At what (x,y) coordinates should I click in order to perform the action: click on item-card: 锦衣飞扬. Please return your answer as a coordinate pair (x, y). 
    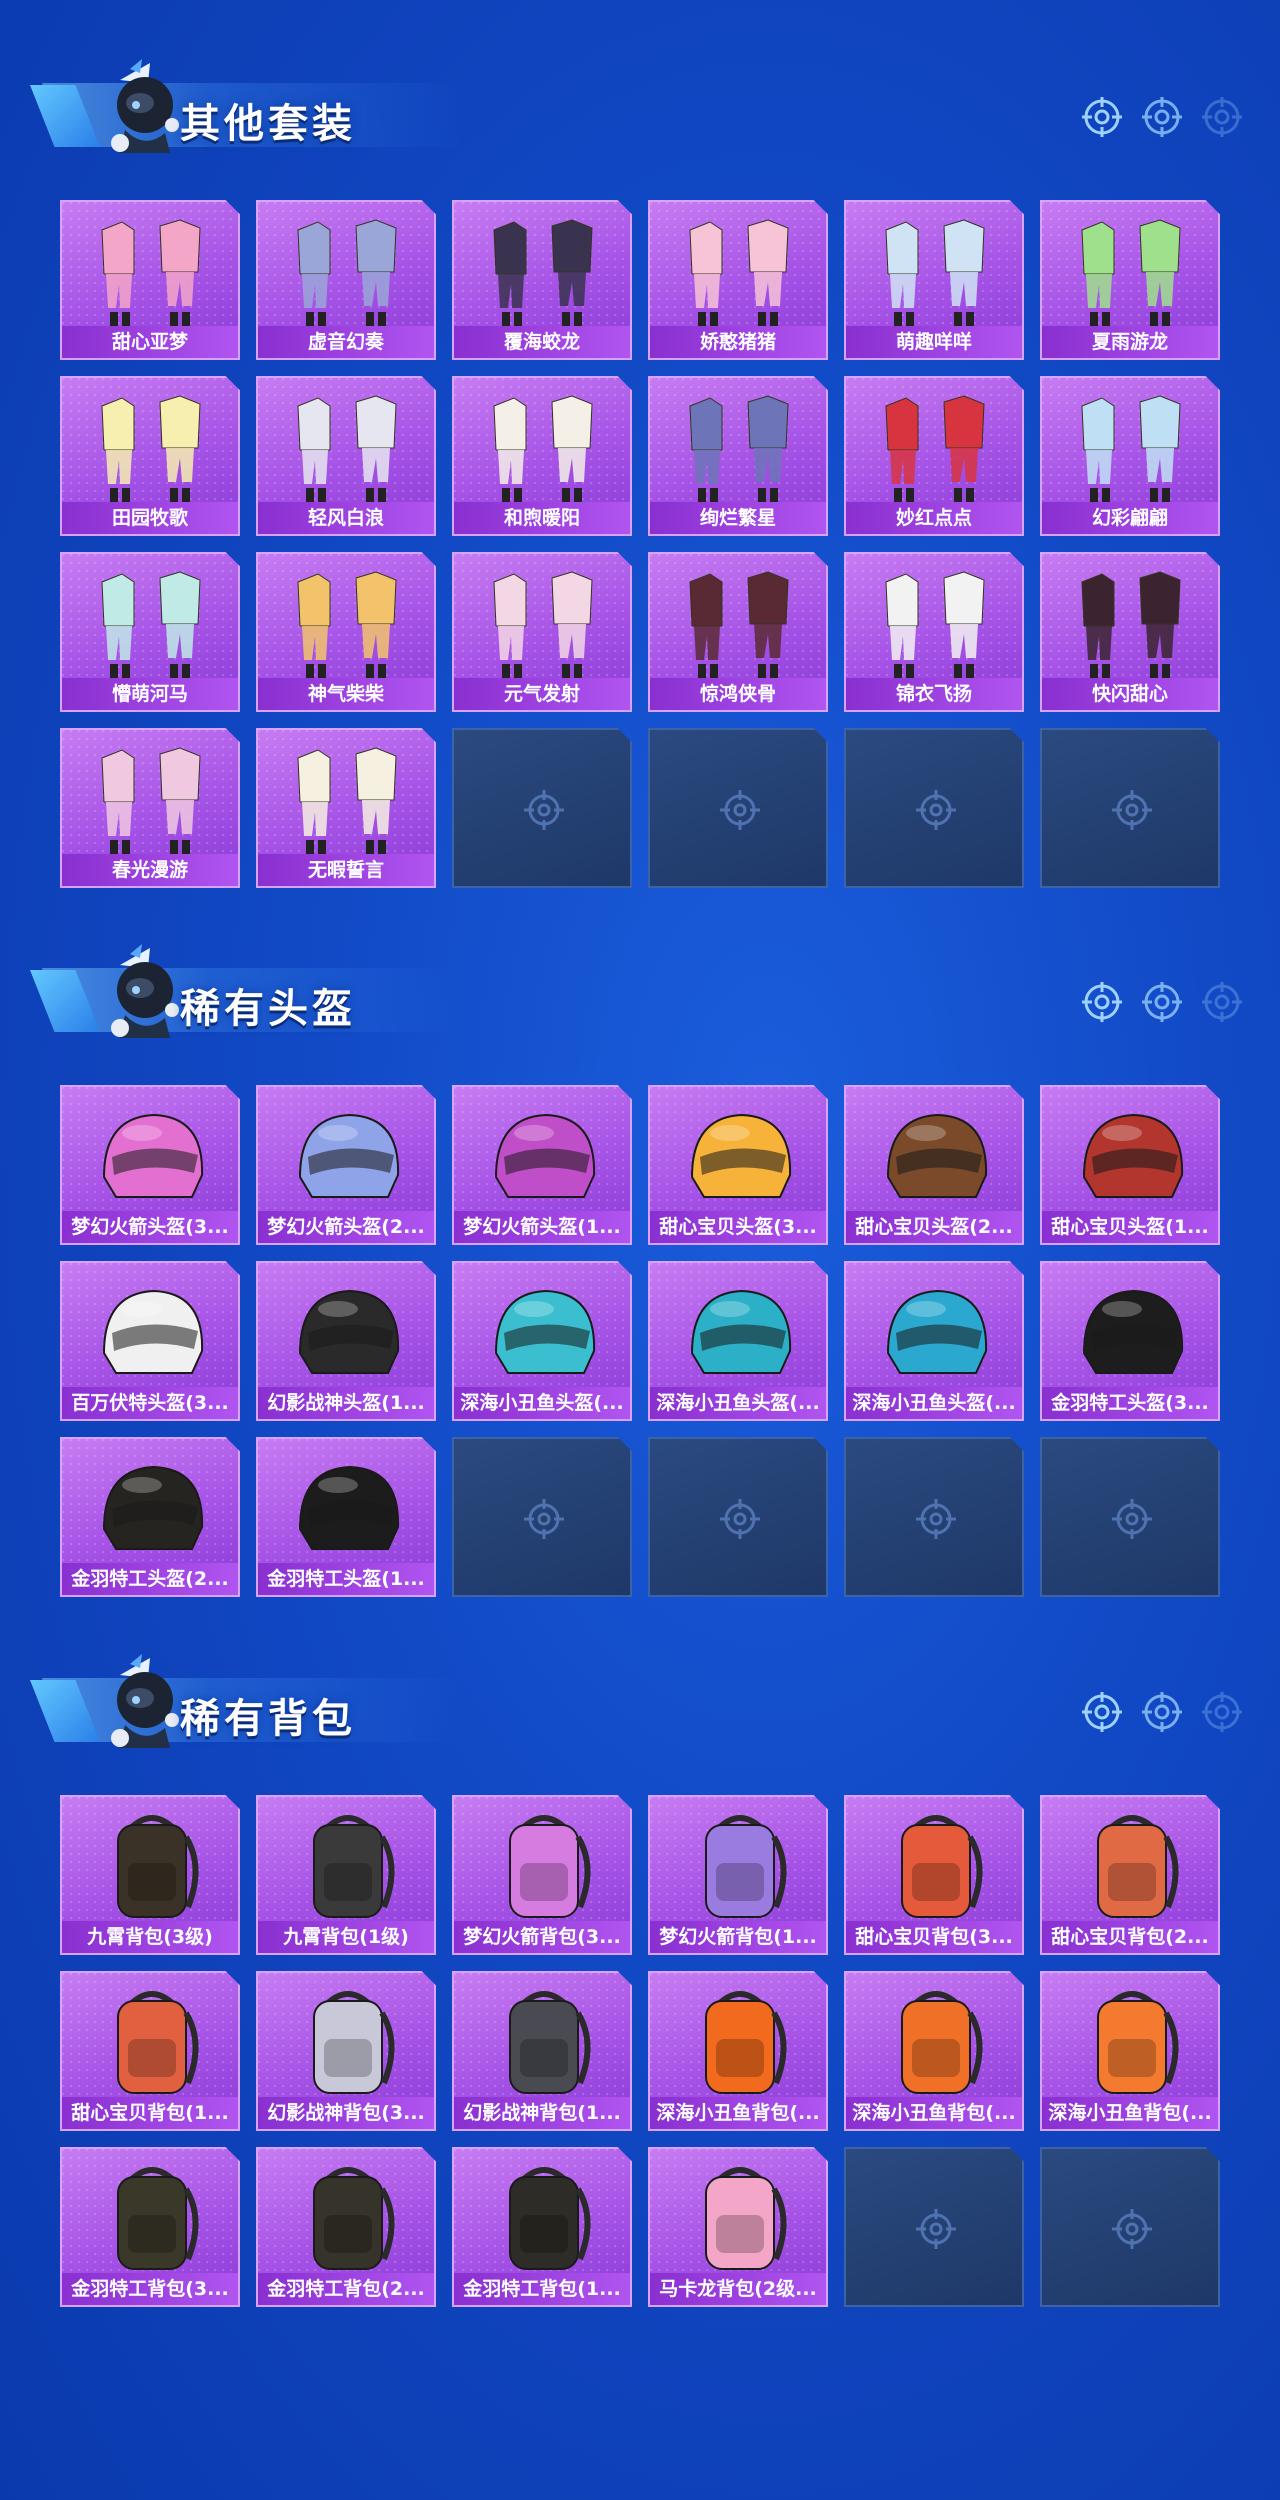
    Looking at the image, I should click on (934, 632).